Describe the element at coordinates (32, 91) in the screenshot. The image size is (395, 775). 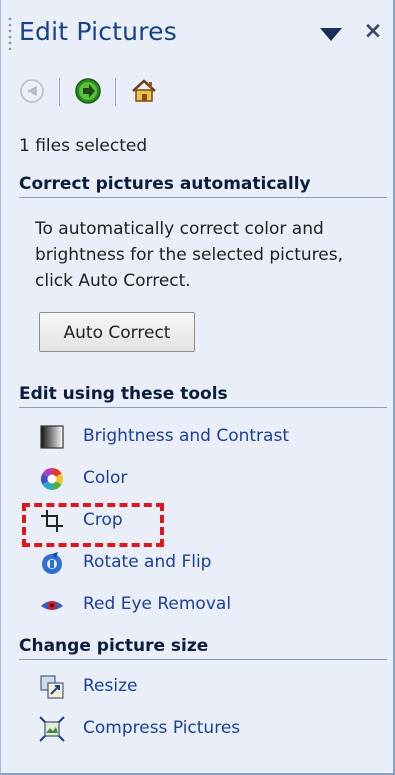
I see `back-arrow-icon` at that location.